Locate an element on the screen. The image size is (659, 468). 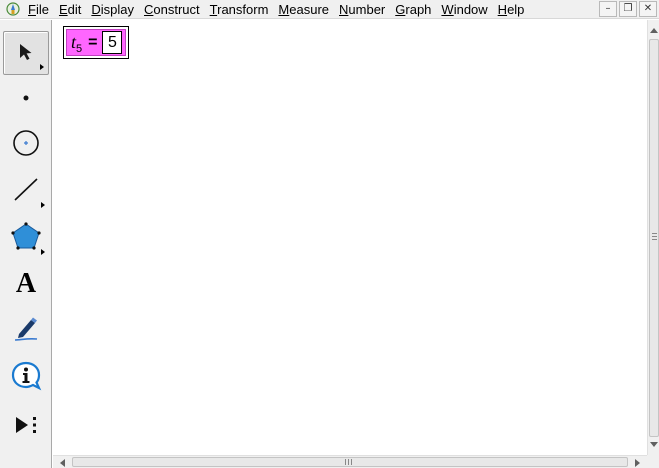
menu-window: Window is located at coordinates (466, 9).